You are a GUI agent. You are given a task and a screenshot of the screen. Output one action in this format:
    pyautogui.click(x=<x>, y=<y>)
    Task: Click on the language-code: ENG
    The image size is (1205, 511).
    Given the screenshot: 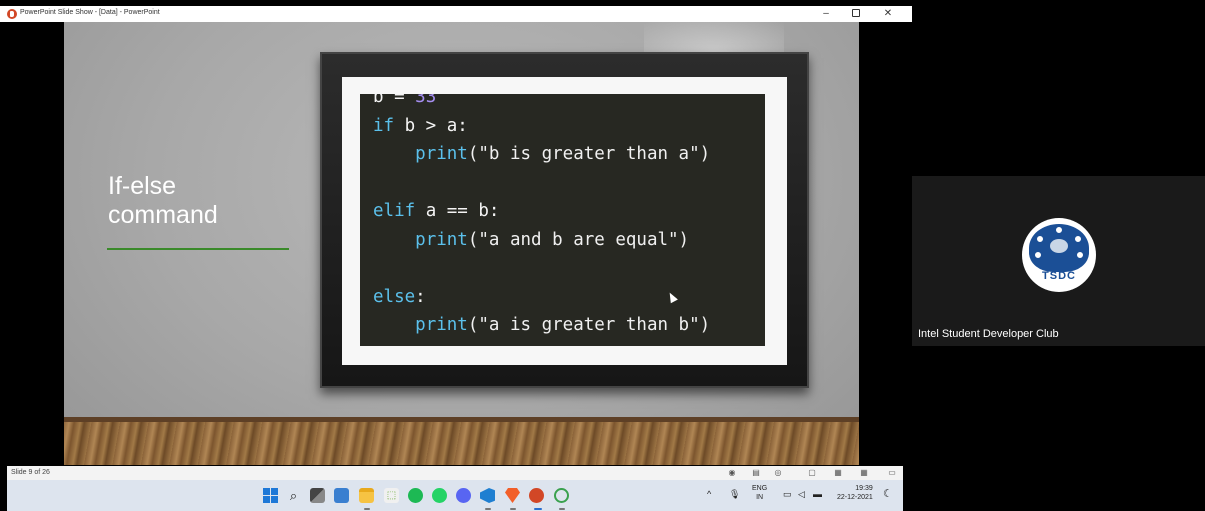 What is the action you would take?
    pyautogui.click(x=760, y=488)
    